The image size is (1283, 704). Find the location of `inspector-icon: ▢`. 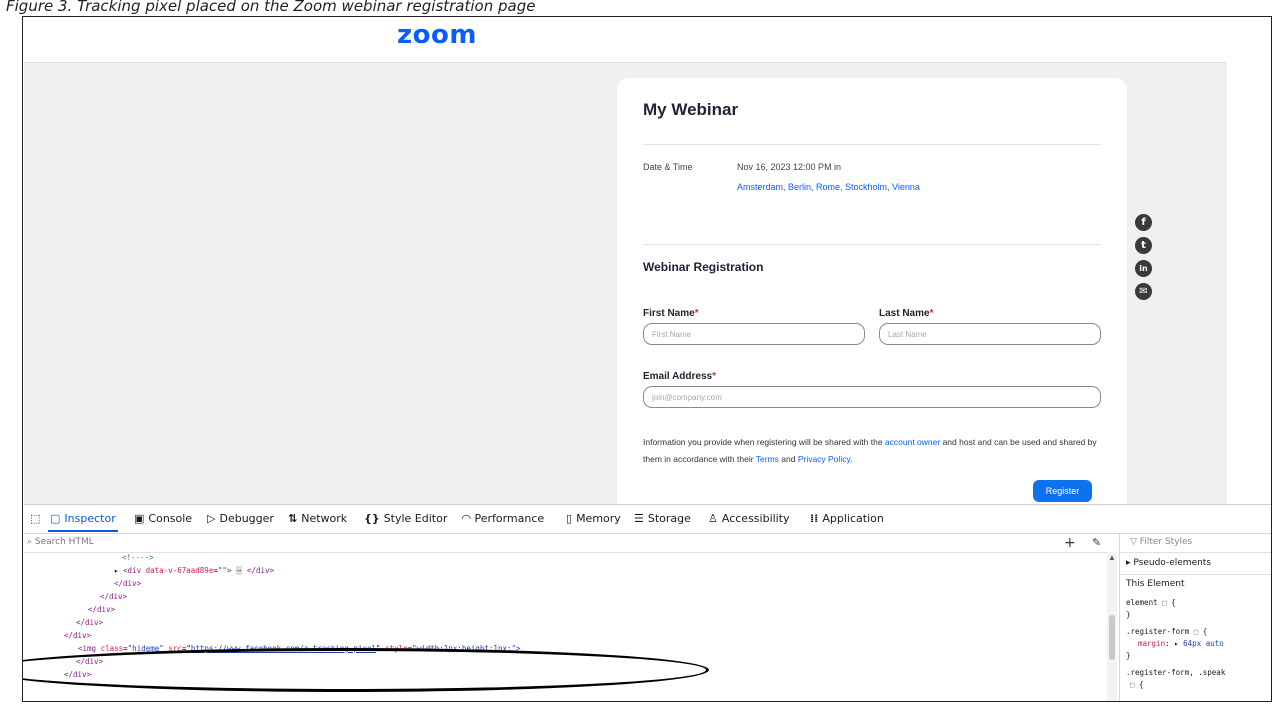

inspector-icon: ▢ is located at coordinates (55, 518).